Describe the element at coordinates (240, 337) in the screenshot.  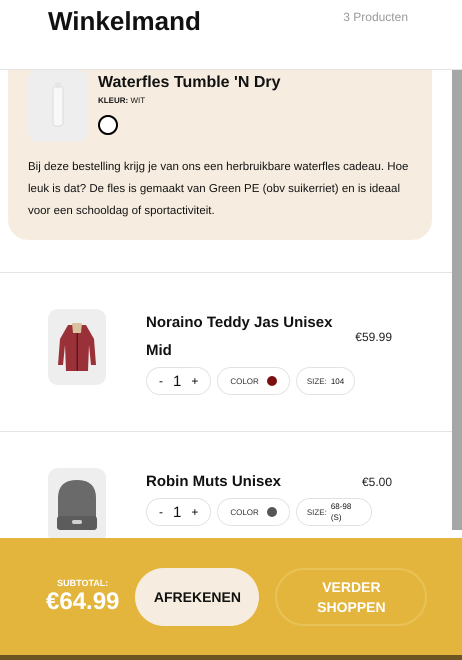
I see `product-name: Noraino Teddy Jas Unisex Mid` at that location.